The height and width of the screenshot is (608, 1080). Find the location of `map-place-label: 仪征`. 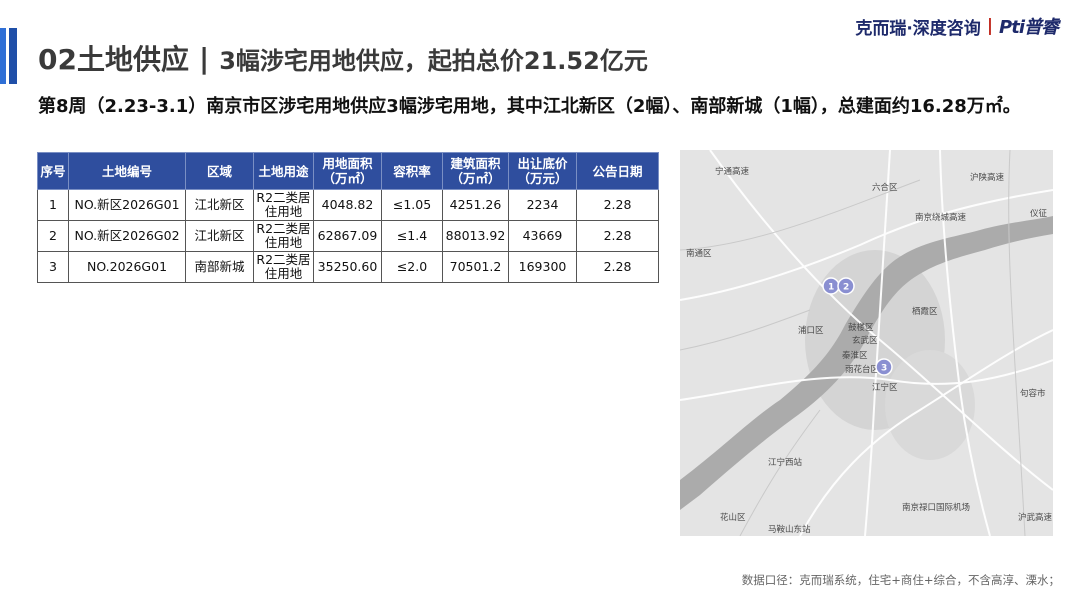

map-place-label: 仪征 is located at coordinates (1039, 213).